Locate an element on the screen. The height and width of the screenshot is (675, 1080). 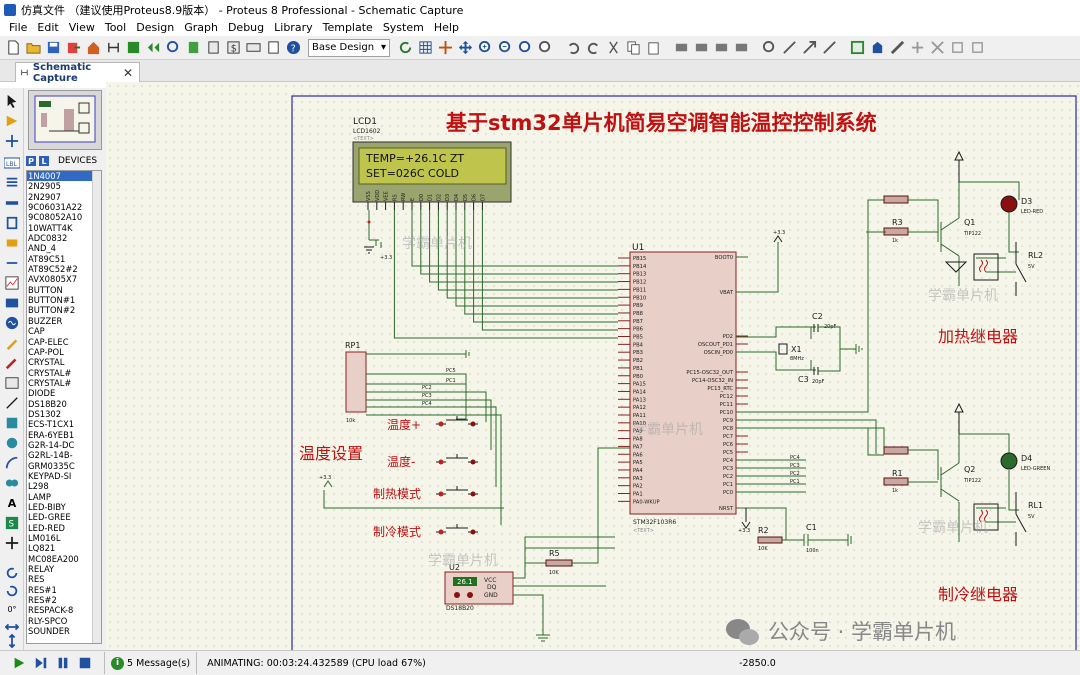
zoom-all-icon is located at coordinates (525, 48).